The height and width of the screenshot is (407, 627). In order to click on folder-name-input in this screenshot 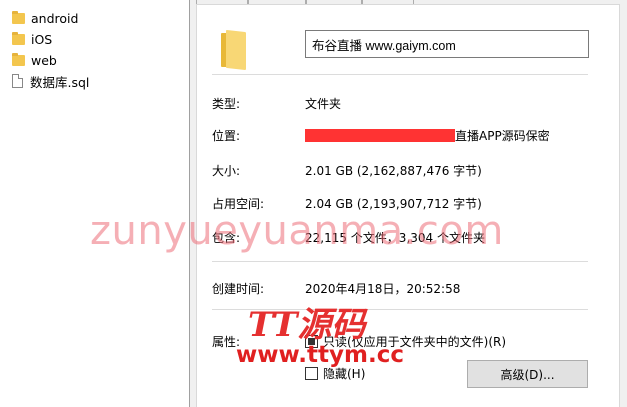, I will do `click(447, 44)`.